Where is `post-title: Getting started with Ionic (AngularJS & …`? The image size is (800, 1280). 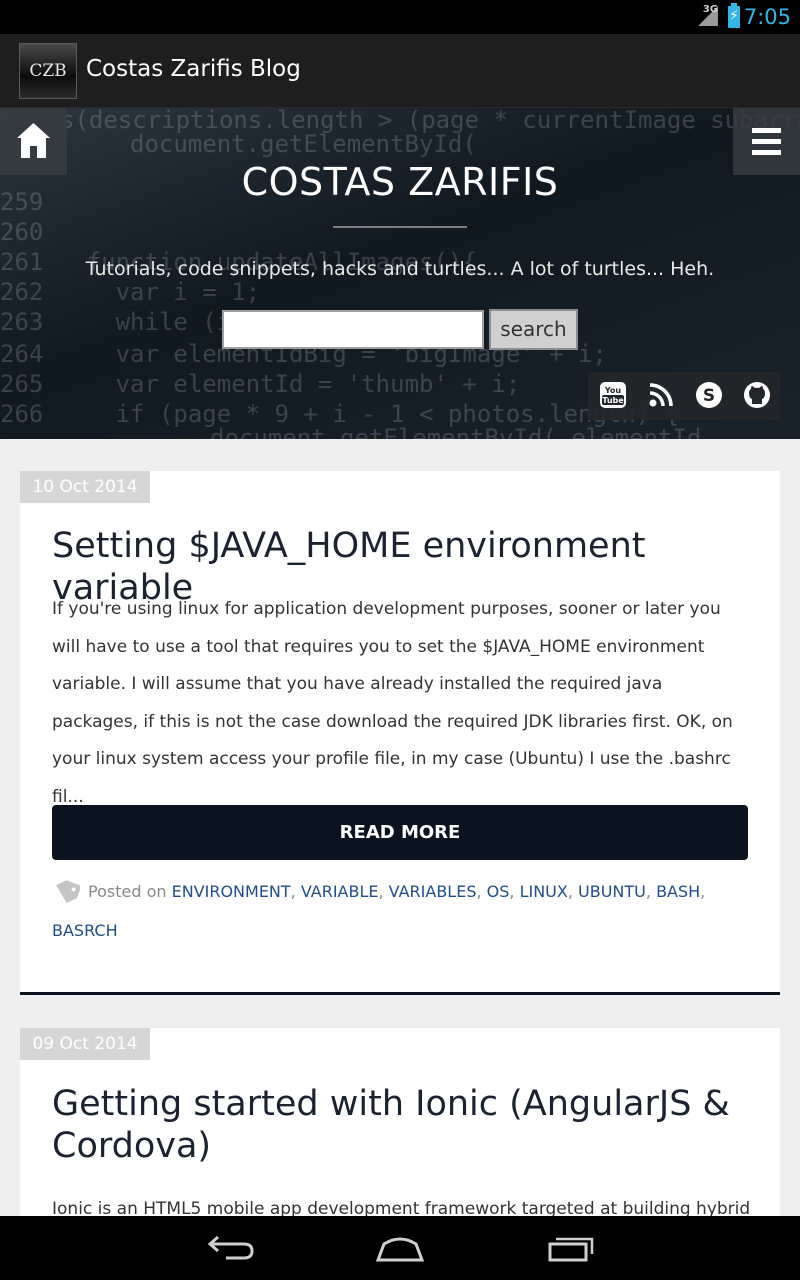 post-title: Getting started with Ionic (AngularJS & … is located at coordinates (412, 1125).